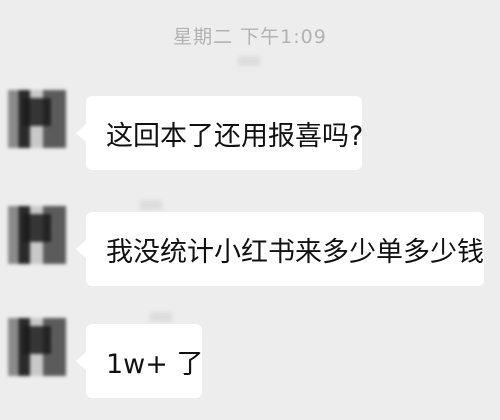 Image resolution: width=500 pixels, height=420 pixels. I want to click on message-bubble: 1w+ 了, so click(140, 361).